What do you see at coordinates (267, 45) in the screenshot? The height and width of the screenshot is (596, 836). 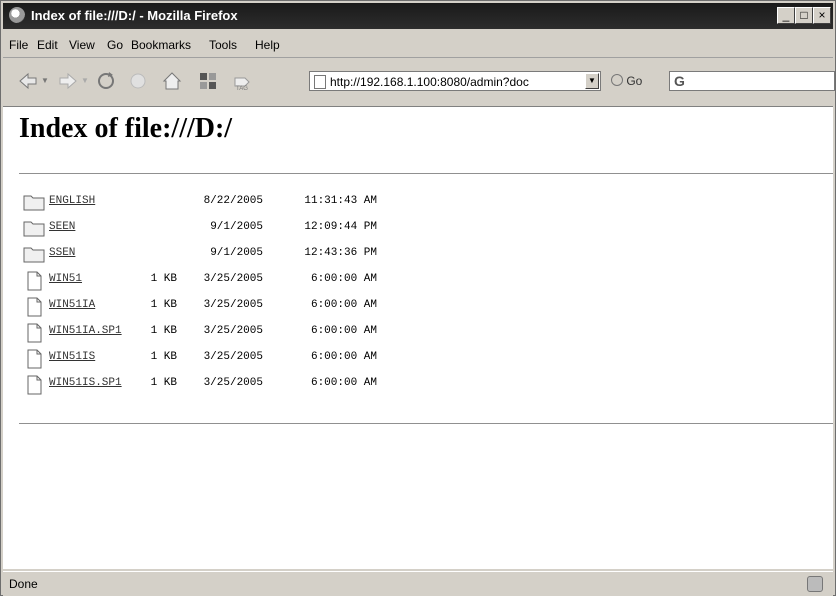 I see `menu-help: Help` at bounding box center [267, 45].